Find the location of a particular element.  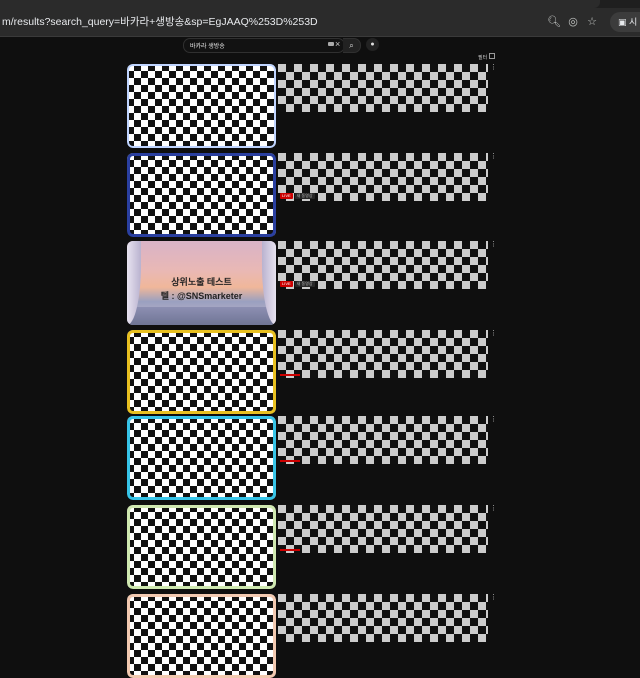

profile-label: 시 is located at coordinates (633, 22).